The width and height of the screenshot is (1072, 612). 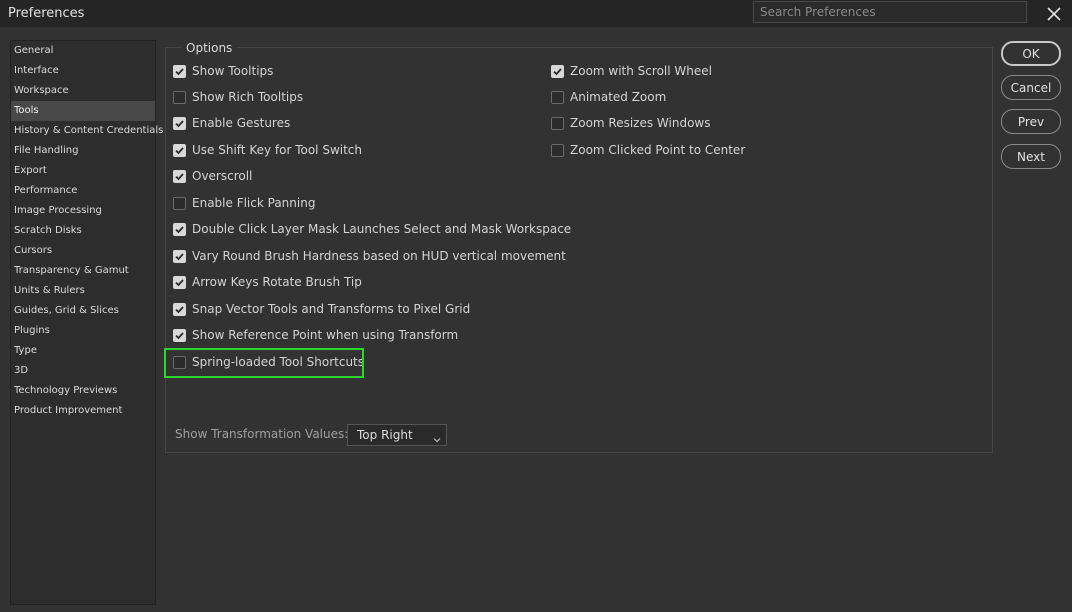 What do you see at coordinates (83, 311) in the screenshot?
I see `sidebar-item-guides-grid-slices: Guides, Grid & Slices` at bounding box center [83, 311].